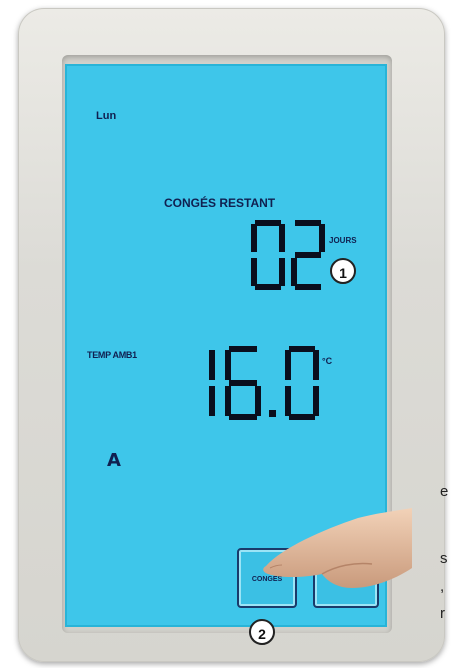 This screenshot has height=668, width=451. Describe the element at coordinates (343, 240) in the screenshot. I see `days-unit-label: JOURS` at that location.